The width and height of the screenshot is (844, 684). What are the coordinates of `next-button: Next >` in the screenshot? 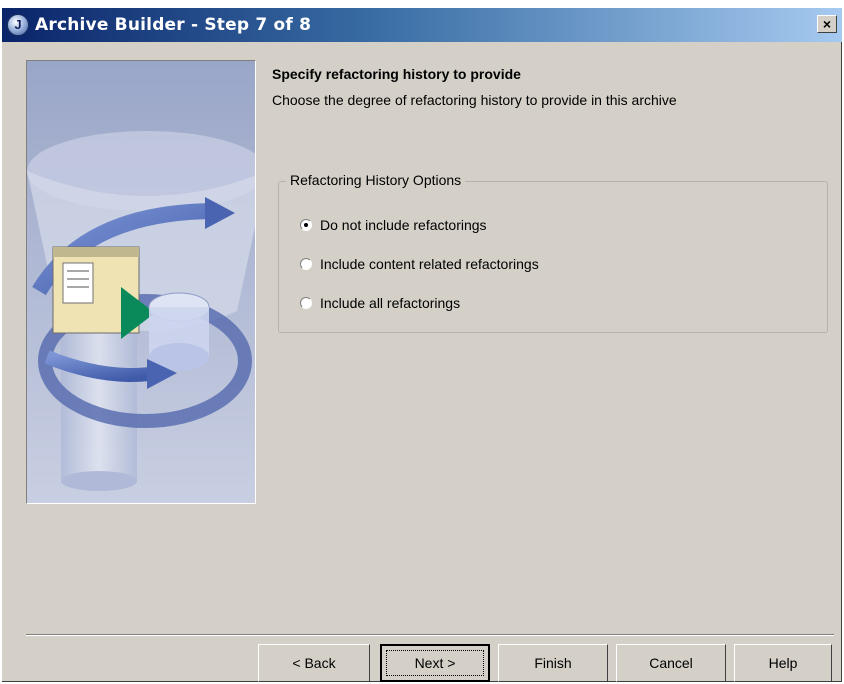 It's located at (435, 663).